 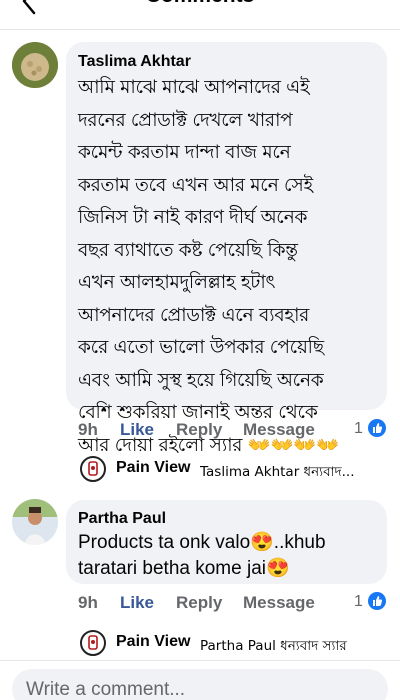 I want to click on comment-line: taratari betha kome jai😍, so click(x=184, y=568).